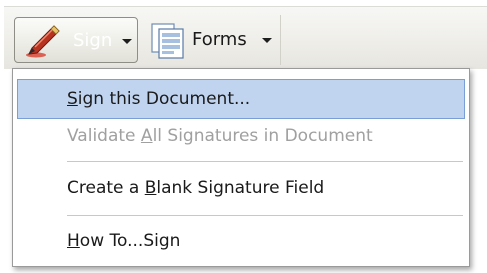  I want to click on menu-item-label: lank Signature Field, so click(240, 188).